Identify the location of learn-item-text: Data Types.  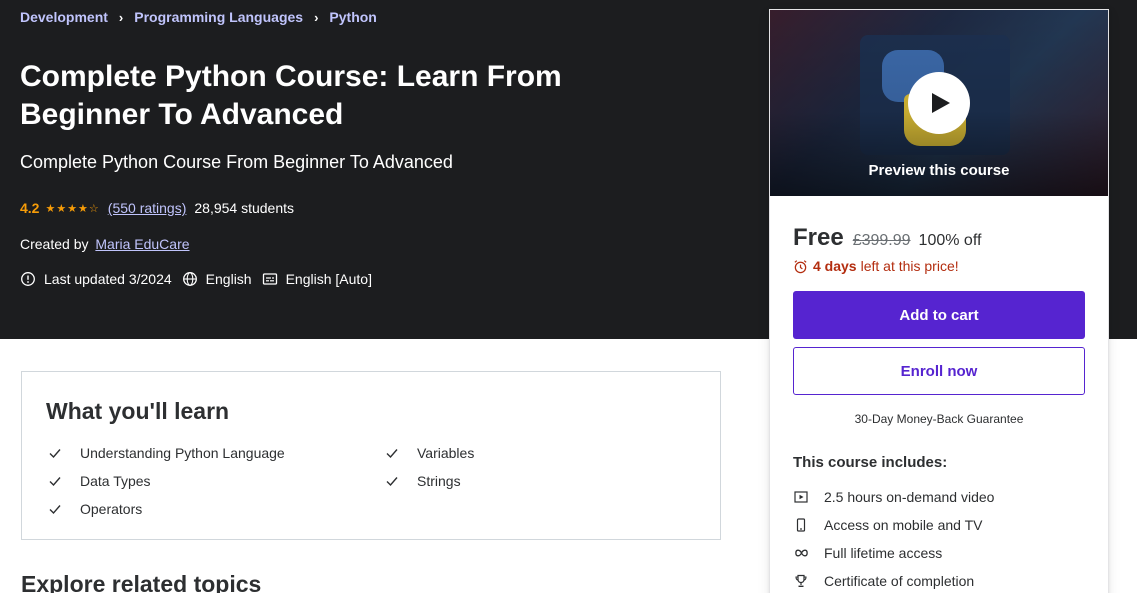
(115, 481).